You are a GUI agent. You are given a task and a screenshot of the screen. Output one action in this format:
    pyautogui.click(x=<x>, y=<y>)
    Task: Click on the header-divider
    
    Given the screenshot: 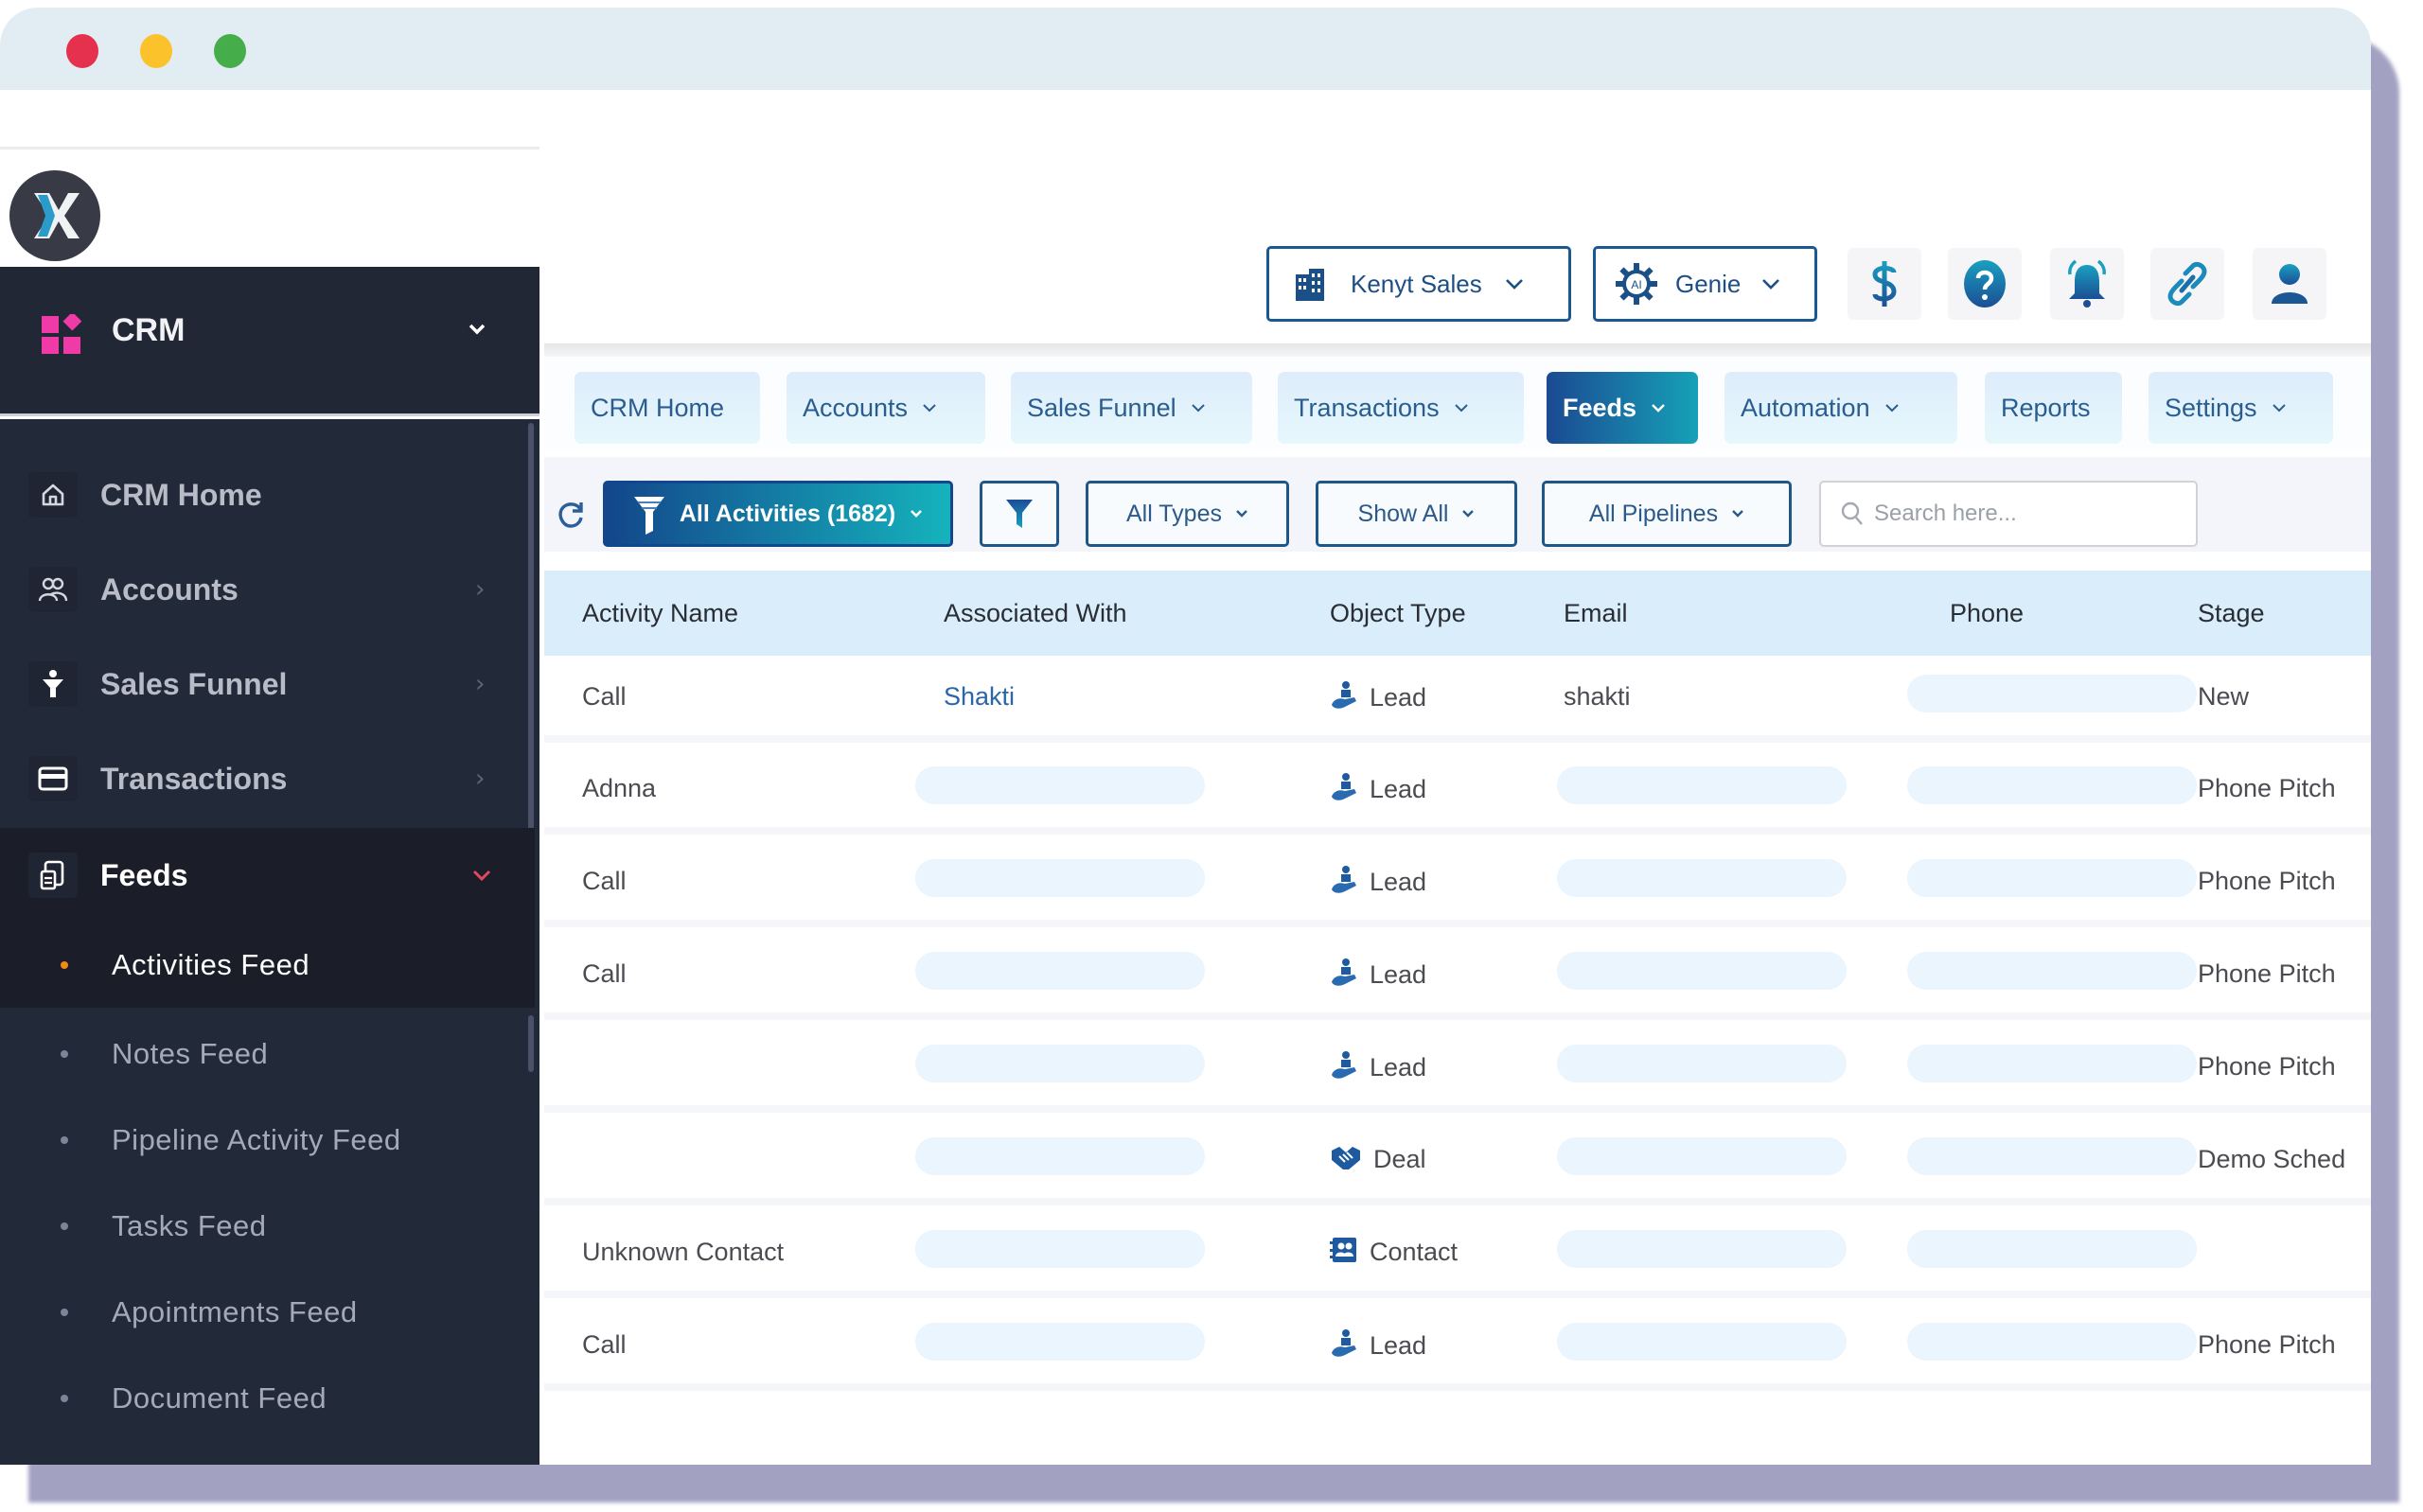 What is the action you would take?
    pyautogui.click(x=1457, y=350)
    